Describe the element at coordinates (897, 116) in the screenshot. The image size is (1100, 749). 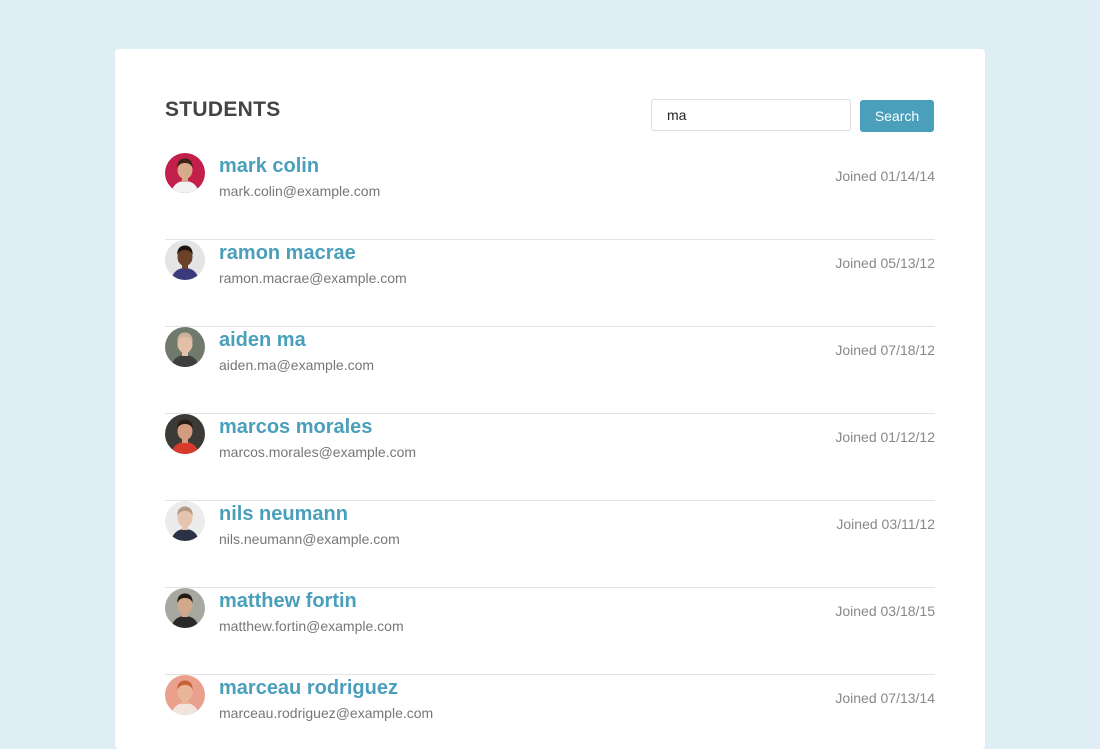
I see `search-button: Search` at that location.